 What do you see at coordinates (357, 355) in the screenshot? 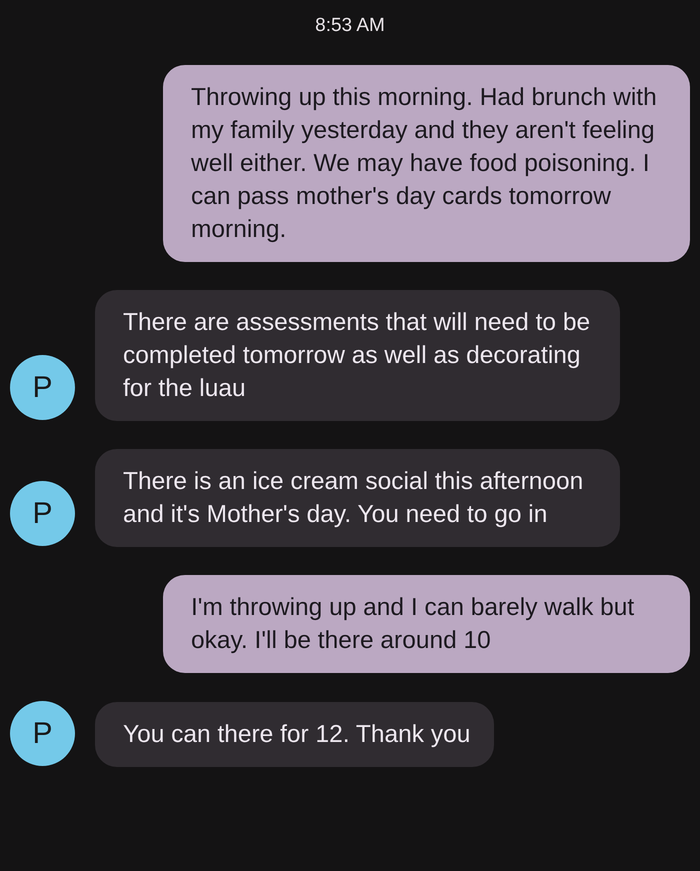
I see `received-message-bubble: There are assessments that will need to be completed tomorrow as well as decorating for the luau` at bounding box center [357, 355].